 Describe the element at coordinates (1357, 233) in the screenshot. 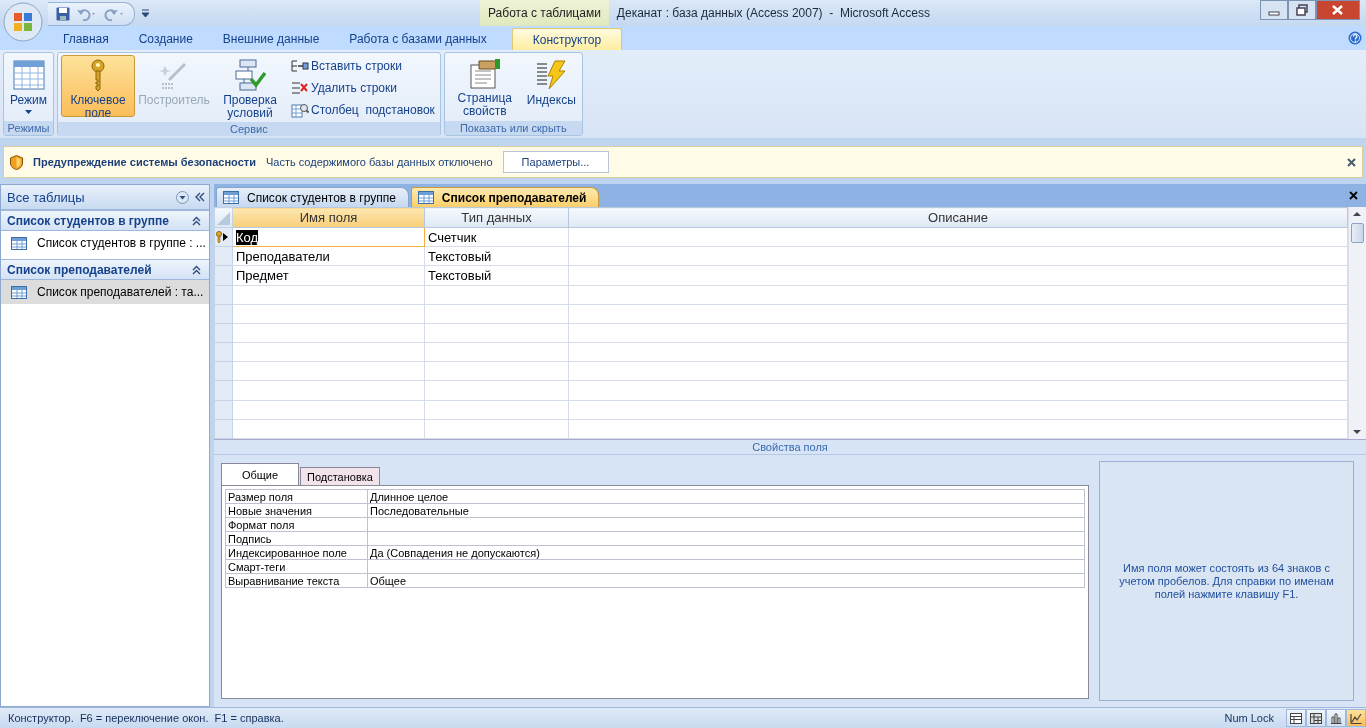

I see `scrollbar-thumb` at that location.